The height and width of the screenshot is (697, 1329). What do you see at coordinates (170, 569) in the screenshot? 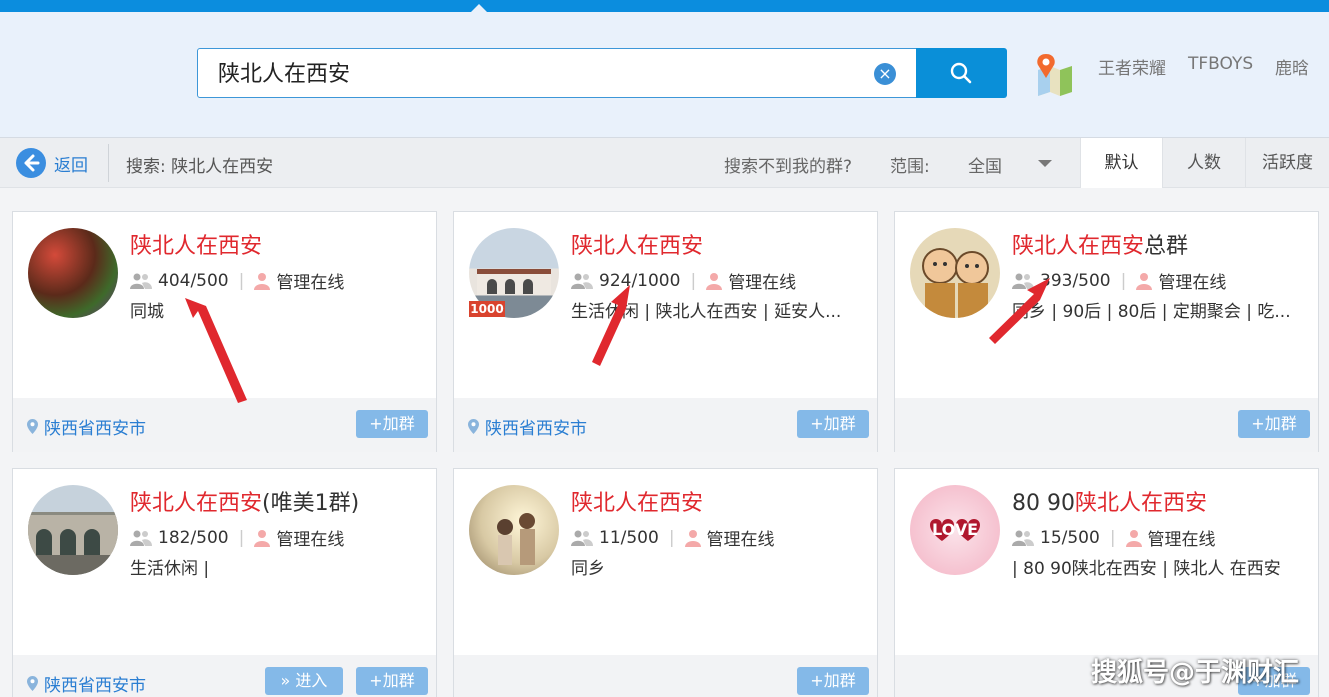
I see `group-tags: 生活休闲 |` at bounding box center [170, 569].